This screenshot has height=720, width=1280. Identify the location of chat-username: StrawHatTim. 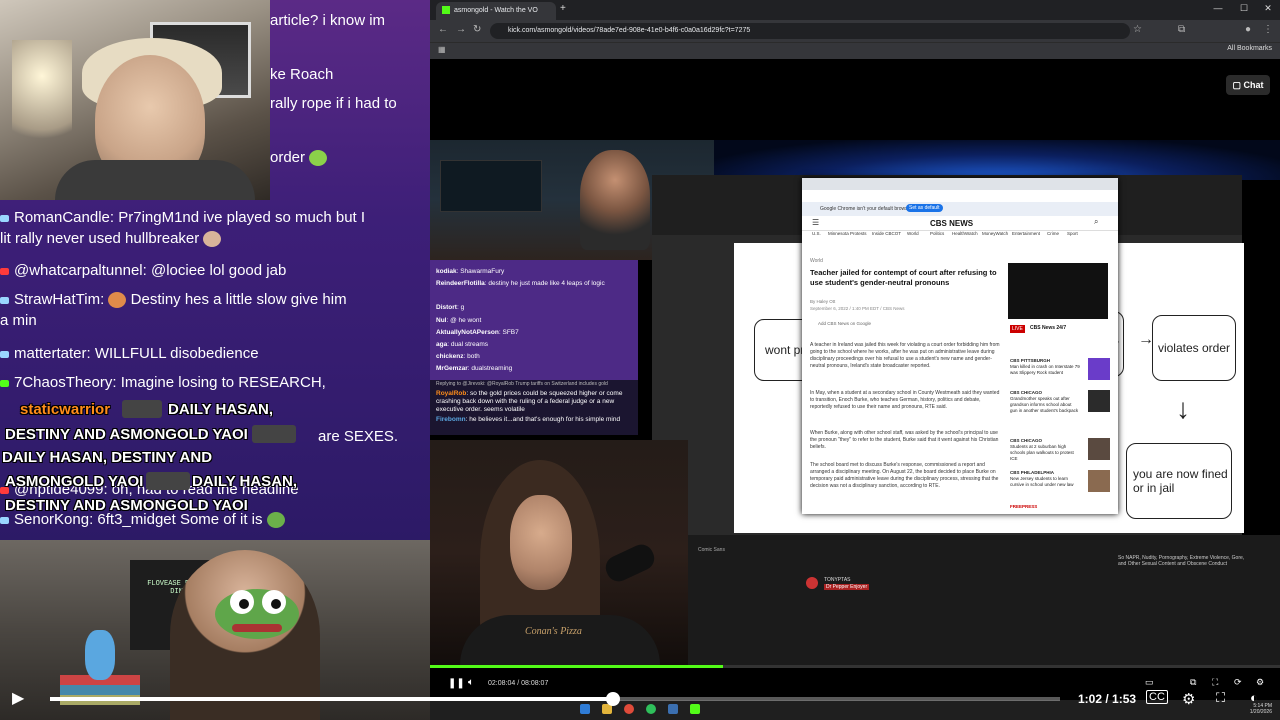
(57, 299).